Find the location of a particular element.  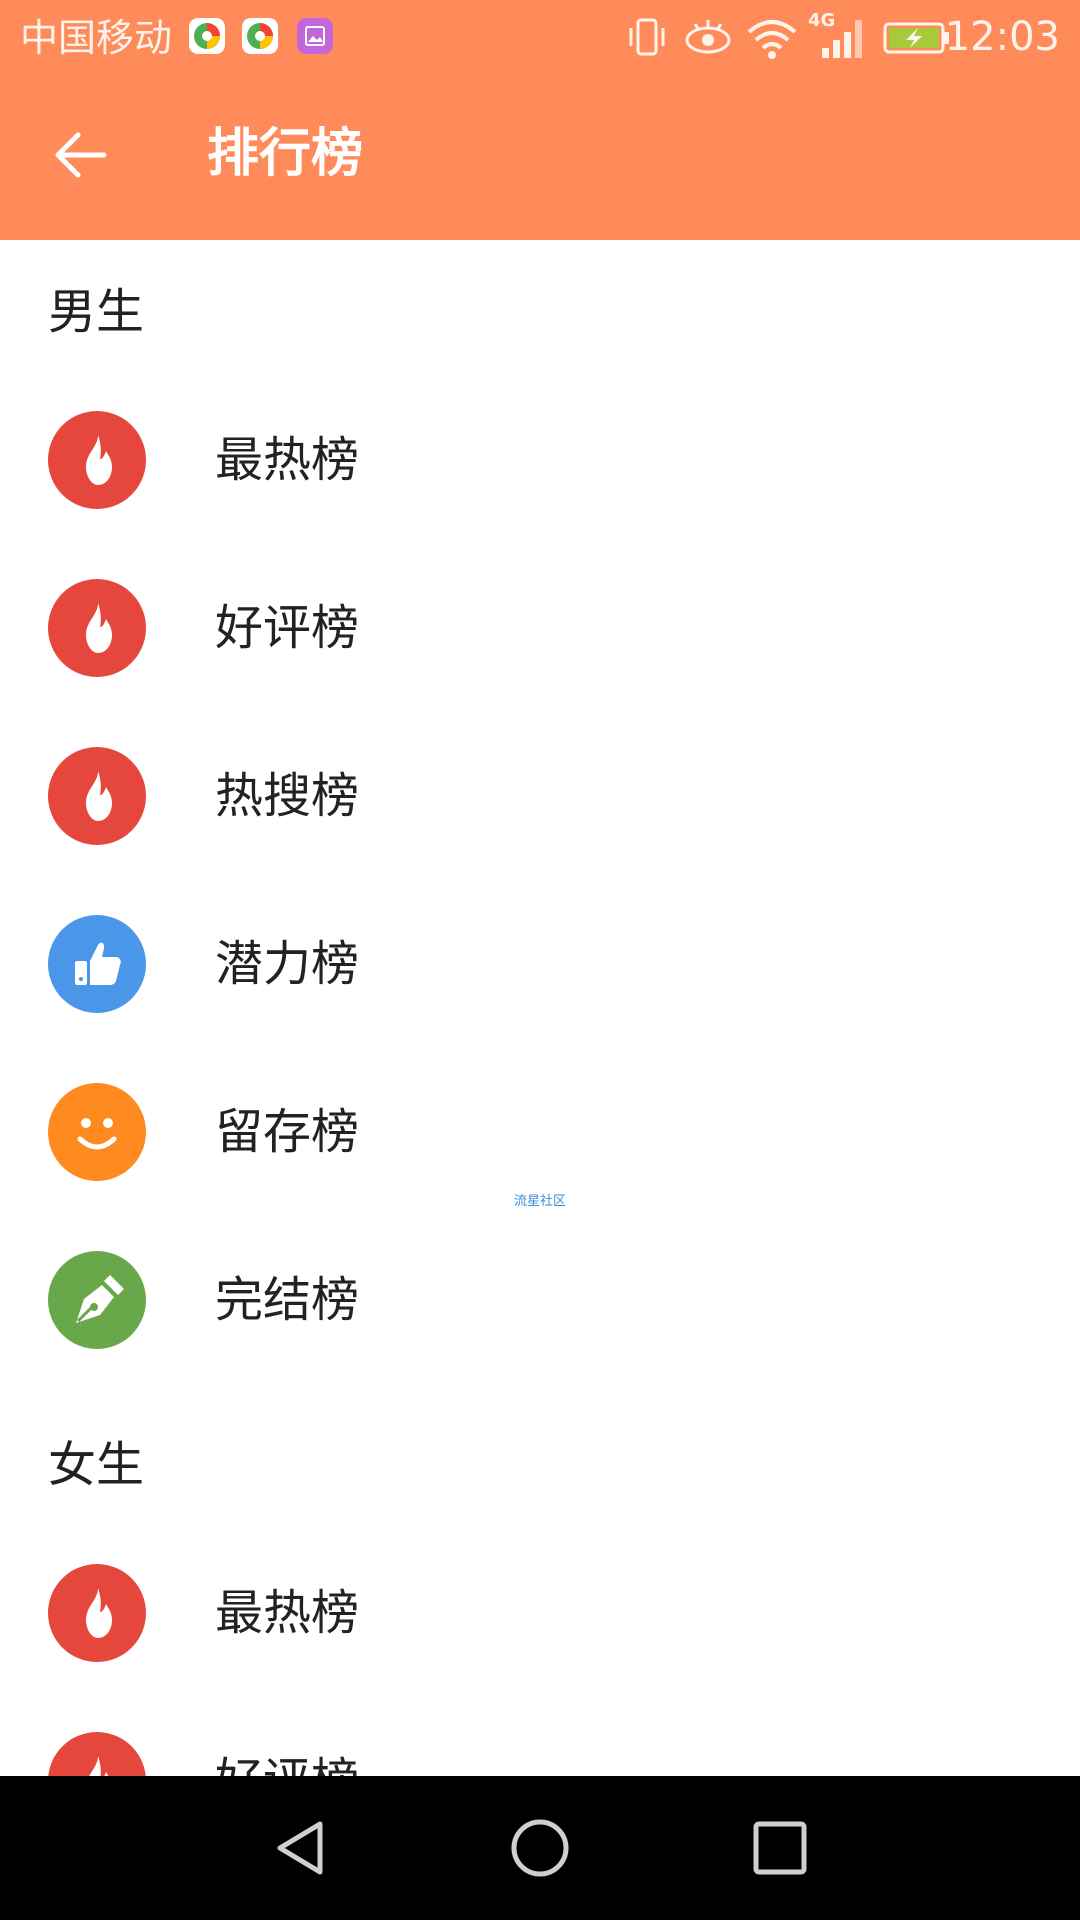

rank-item-male-best-rated: 好评榜 is located at coordinates (540, 628).